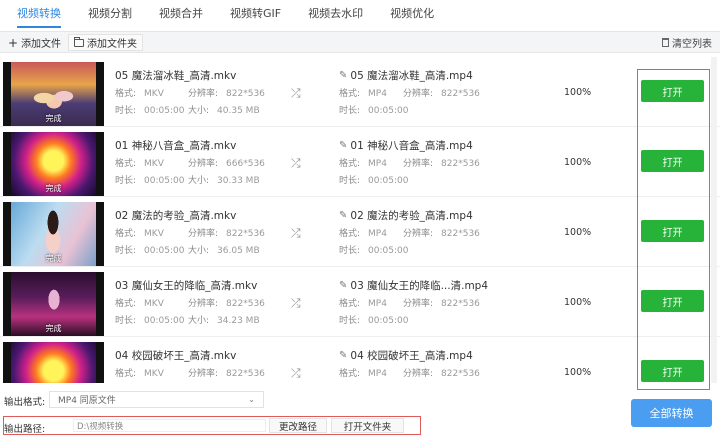 This screenshot has width=720, height=438. I want to click on tab-bar: 视频转换 视频分割 视频合并 视频转GIF 视频去水印 视频优化, so click(360, 14).